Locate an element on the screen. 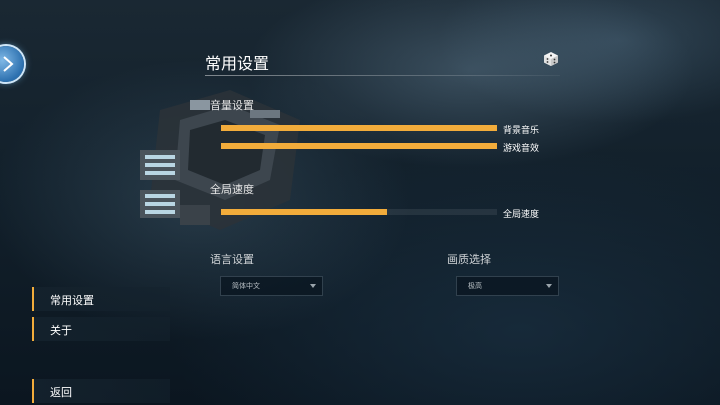 The image size is (720, 405). menu-item-about: 关于 is located at coordinates (101, 329).